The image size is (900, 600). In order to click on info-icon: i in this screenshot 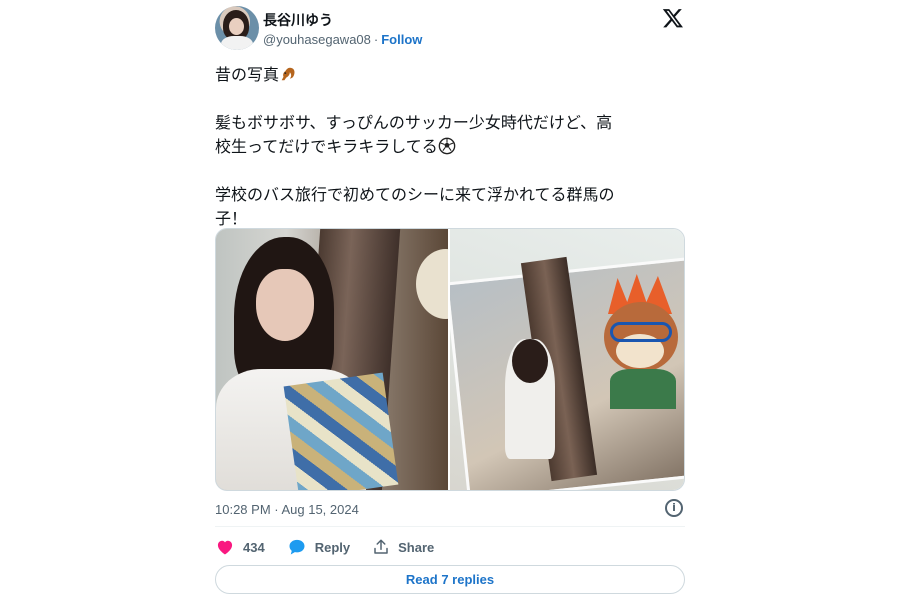, I will do `click(674, 508)`.